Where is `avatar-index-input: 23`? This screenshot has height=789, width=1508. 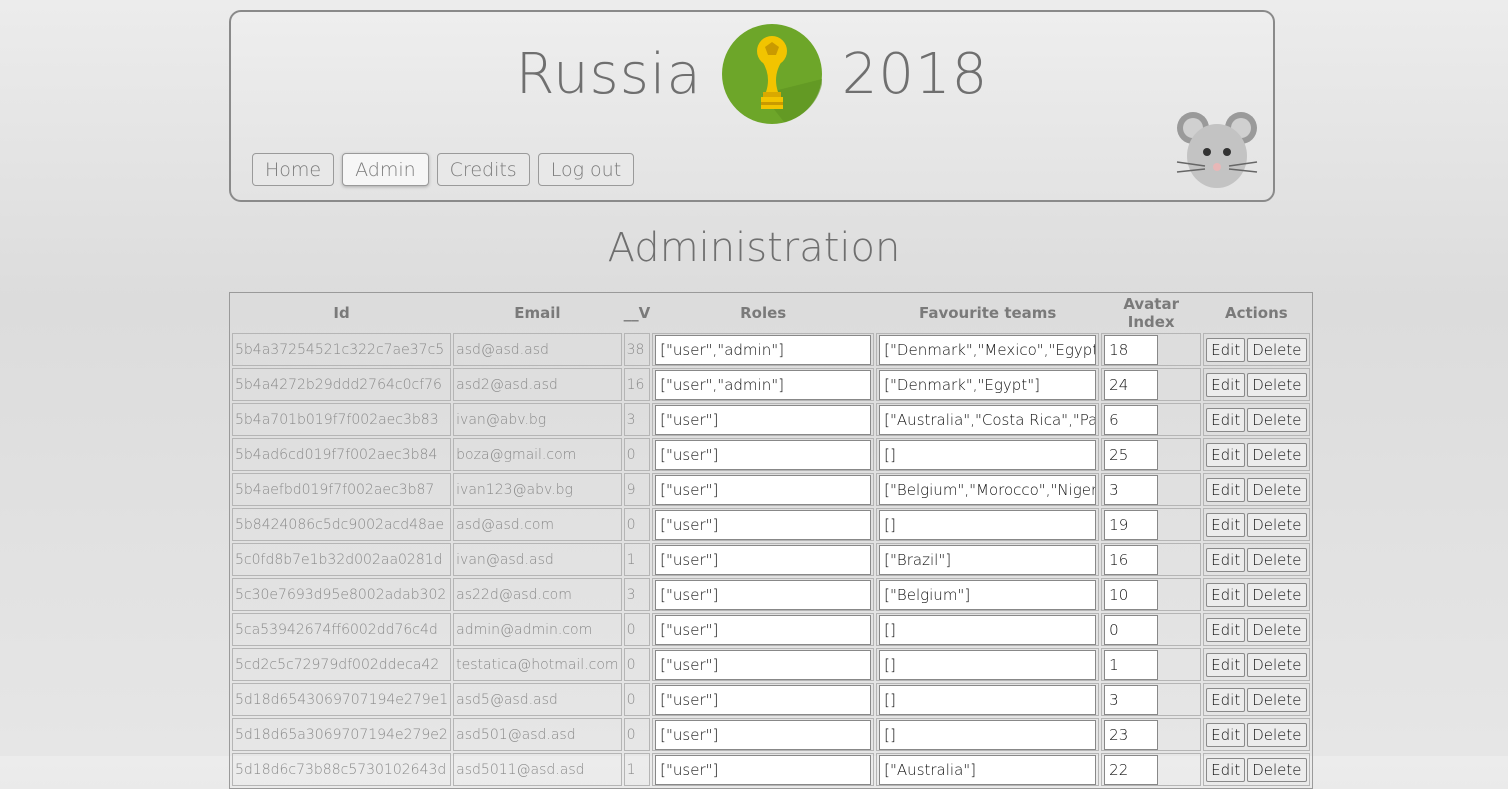
avatar-index-input: 23 is located at coordinates (1131, 734).